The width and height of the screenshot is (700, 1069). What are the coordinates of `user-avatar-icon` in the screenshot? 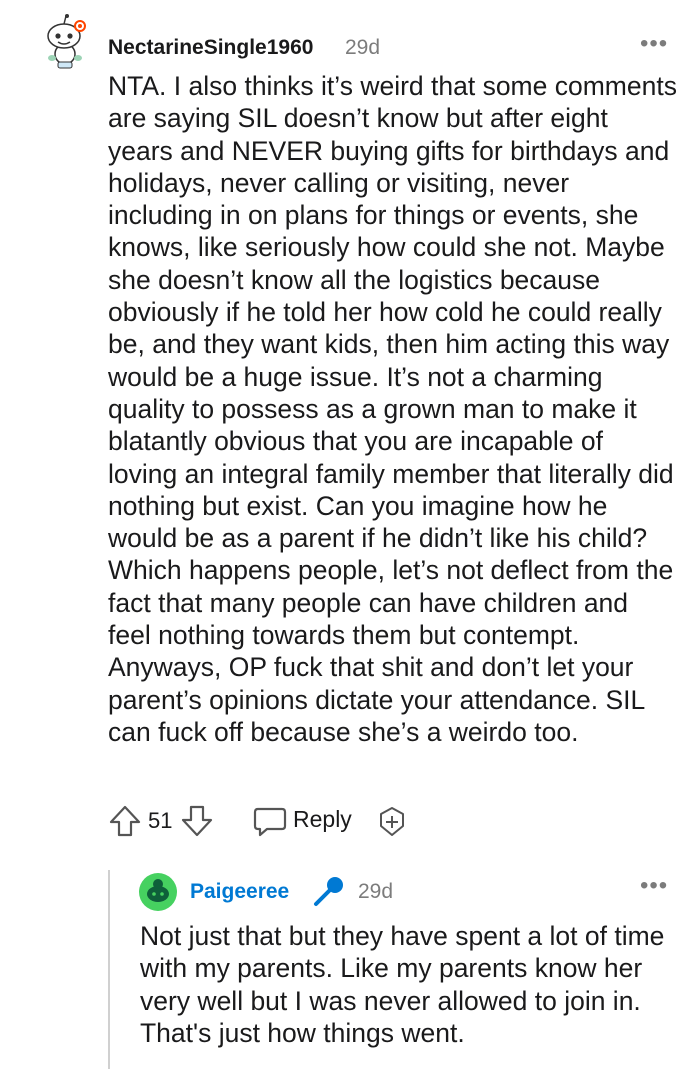 It's located at (65, 43).